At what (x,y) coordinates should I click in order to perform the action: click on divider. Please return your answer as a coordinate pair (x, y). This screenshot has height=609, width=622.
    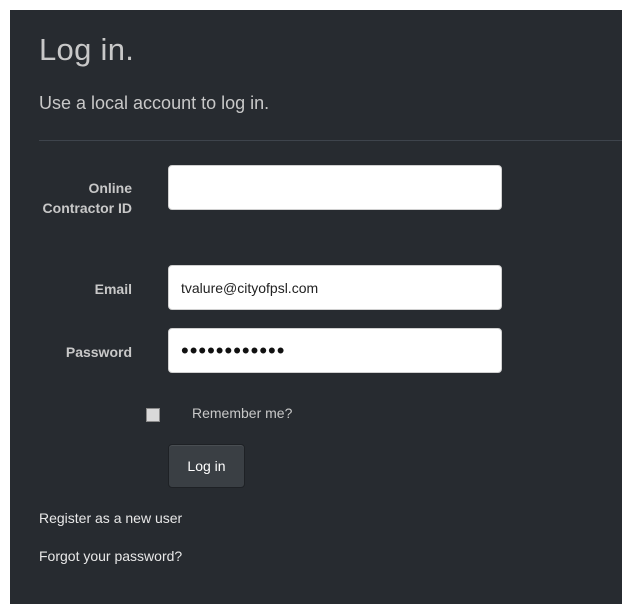
    Looking at the image, I should click on (330, 140).